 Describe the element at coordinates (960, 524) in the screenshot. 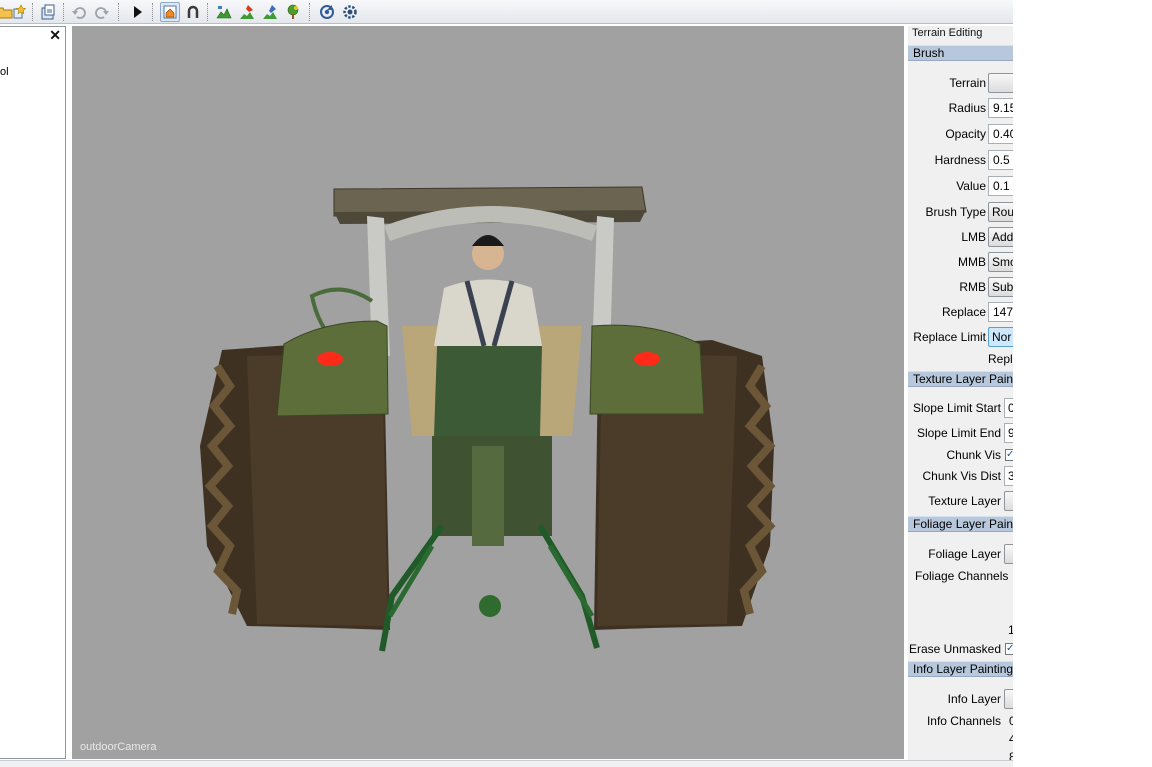

I see `foliage-layer-section-header: Foliage Layer Paint` at that location.